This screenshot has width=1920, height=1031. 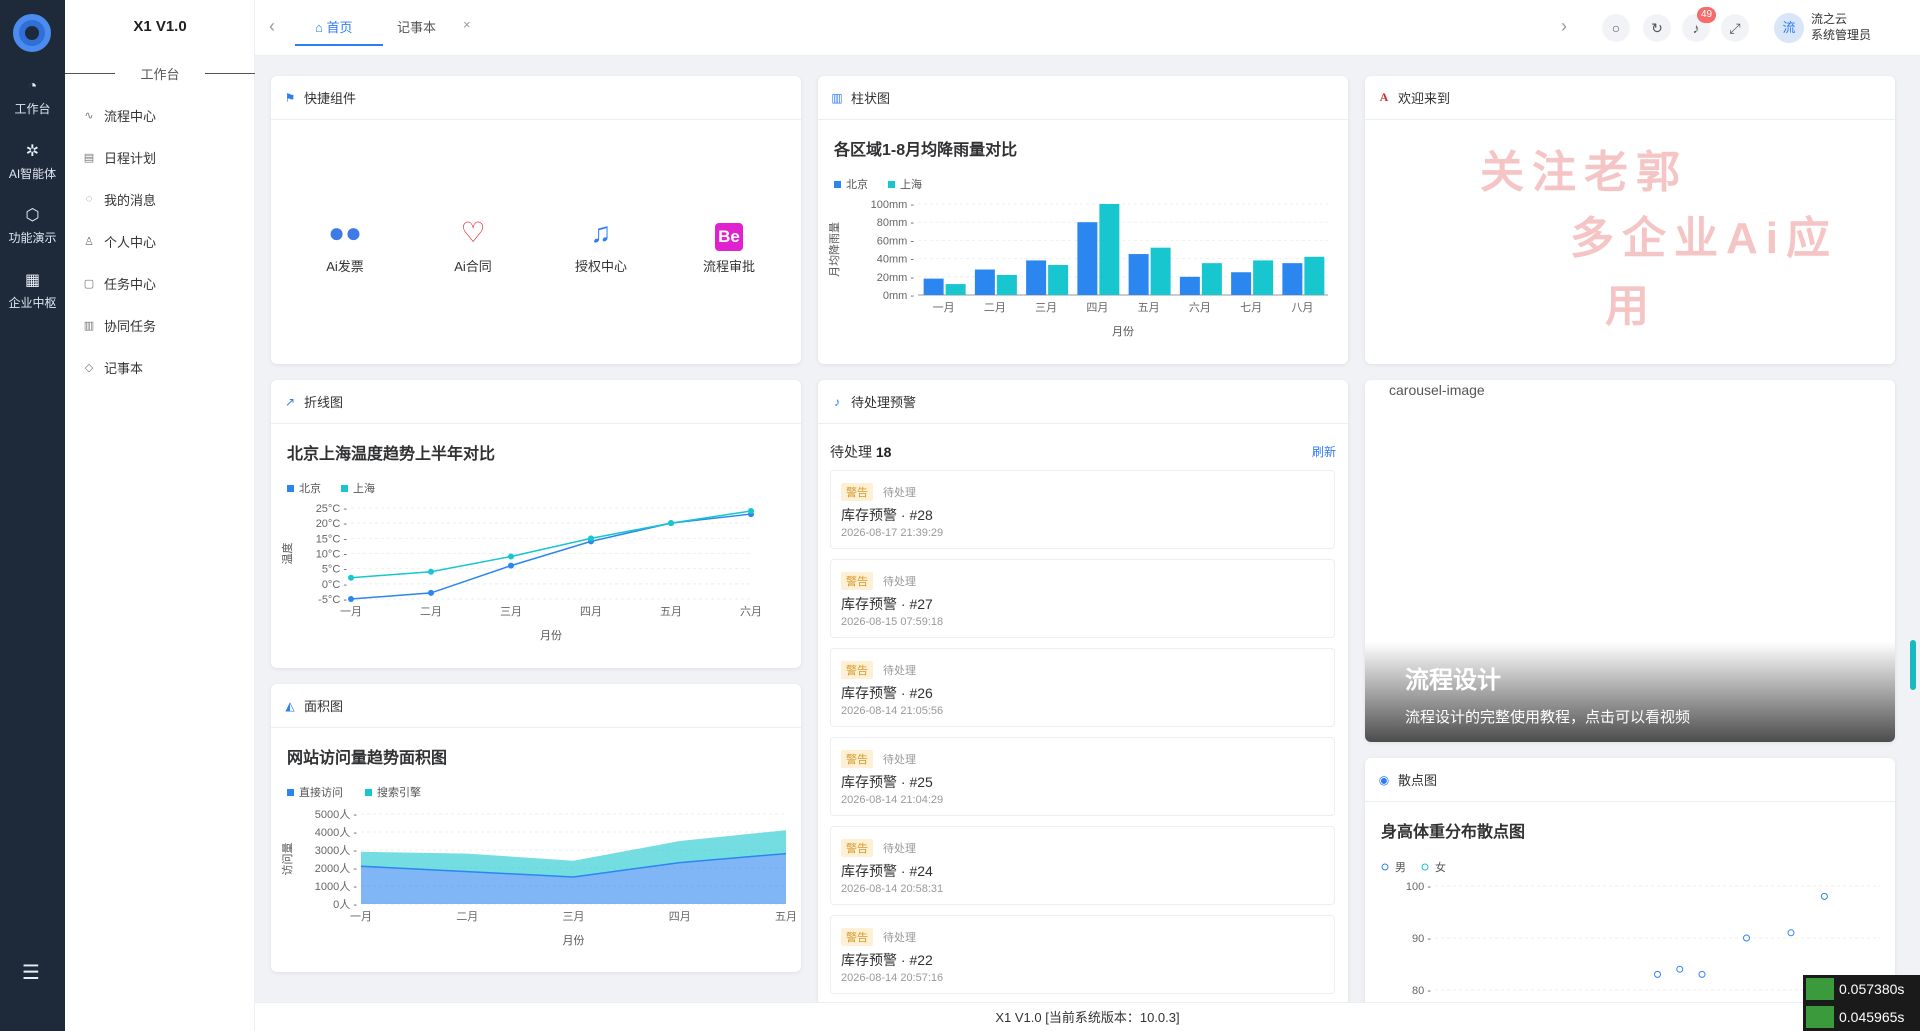 What do you see at coordinates (1657, 28) in the screenshot?
I see `refresh-icon: ↻` at bounding box center [1657, 28].